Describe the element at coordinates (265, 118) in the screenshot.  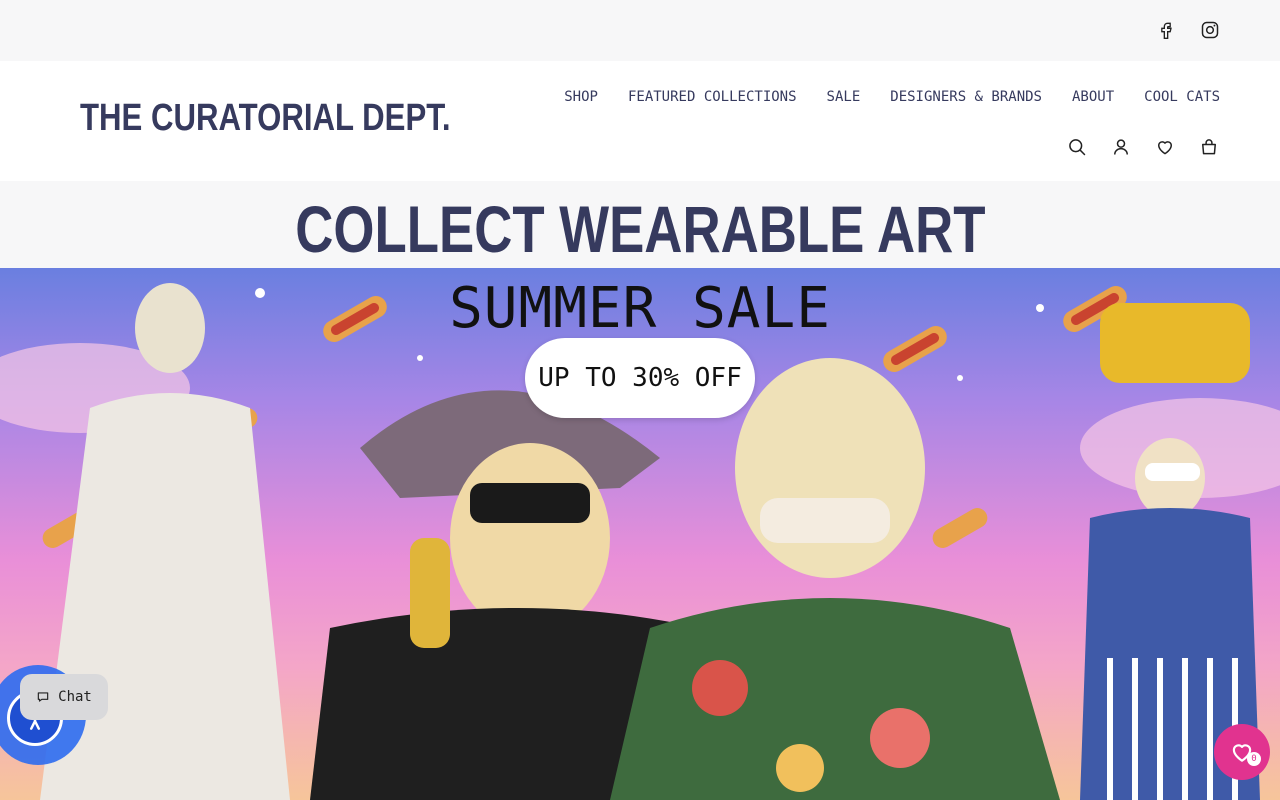
I see `site-logo: THE CURATORIAL DEPT.` at that location.